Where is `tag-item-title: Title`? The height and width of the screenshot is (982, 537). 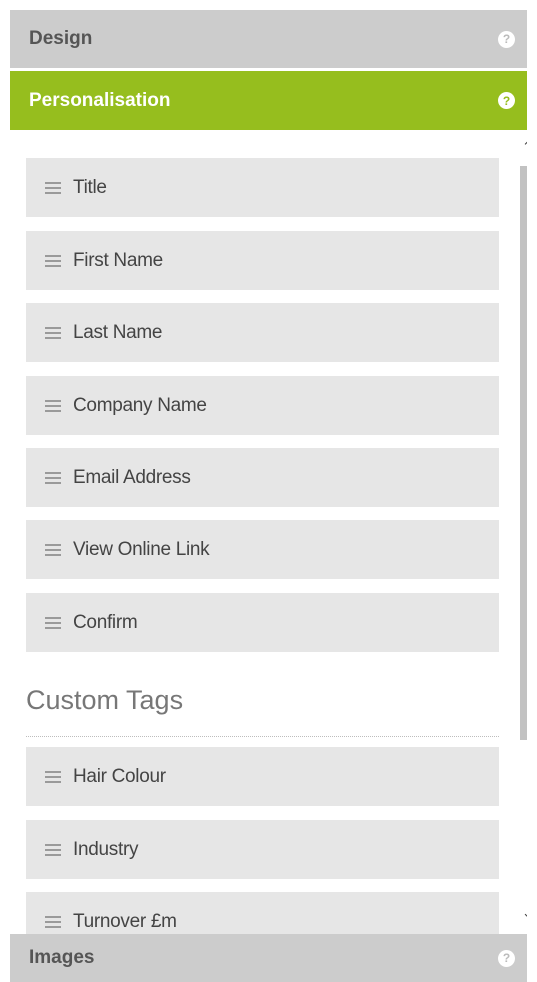 tag-item-title: Title is located at coordinates (262, 187).